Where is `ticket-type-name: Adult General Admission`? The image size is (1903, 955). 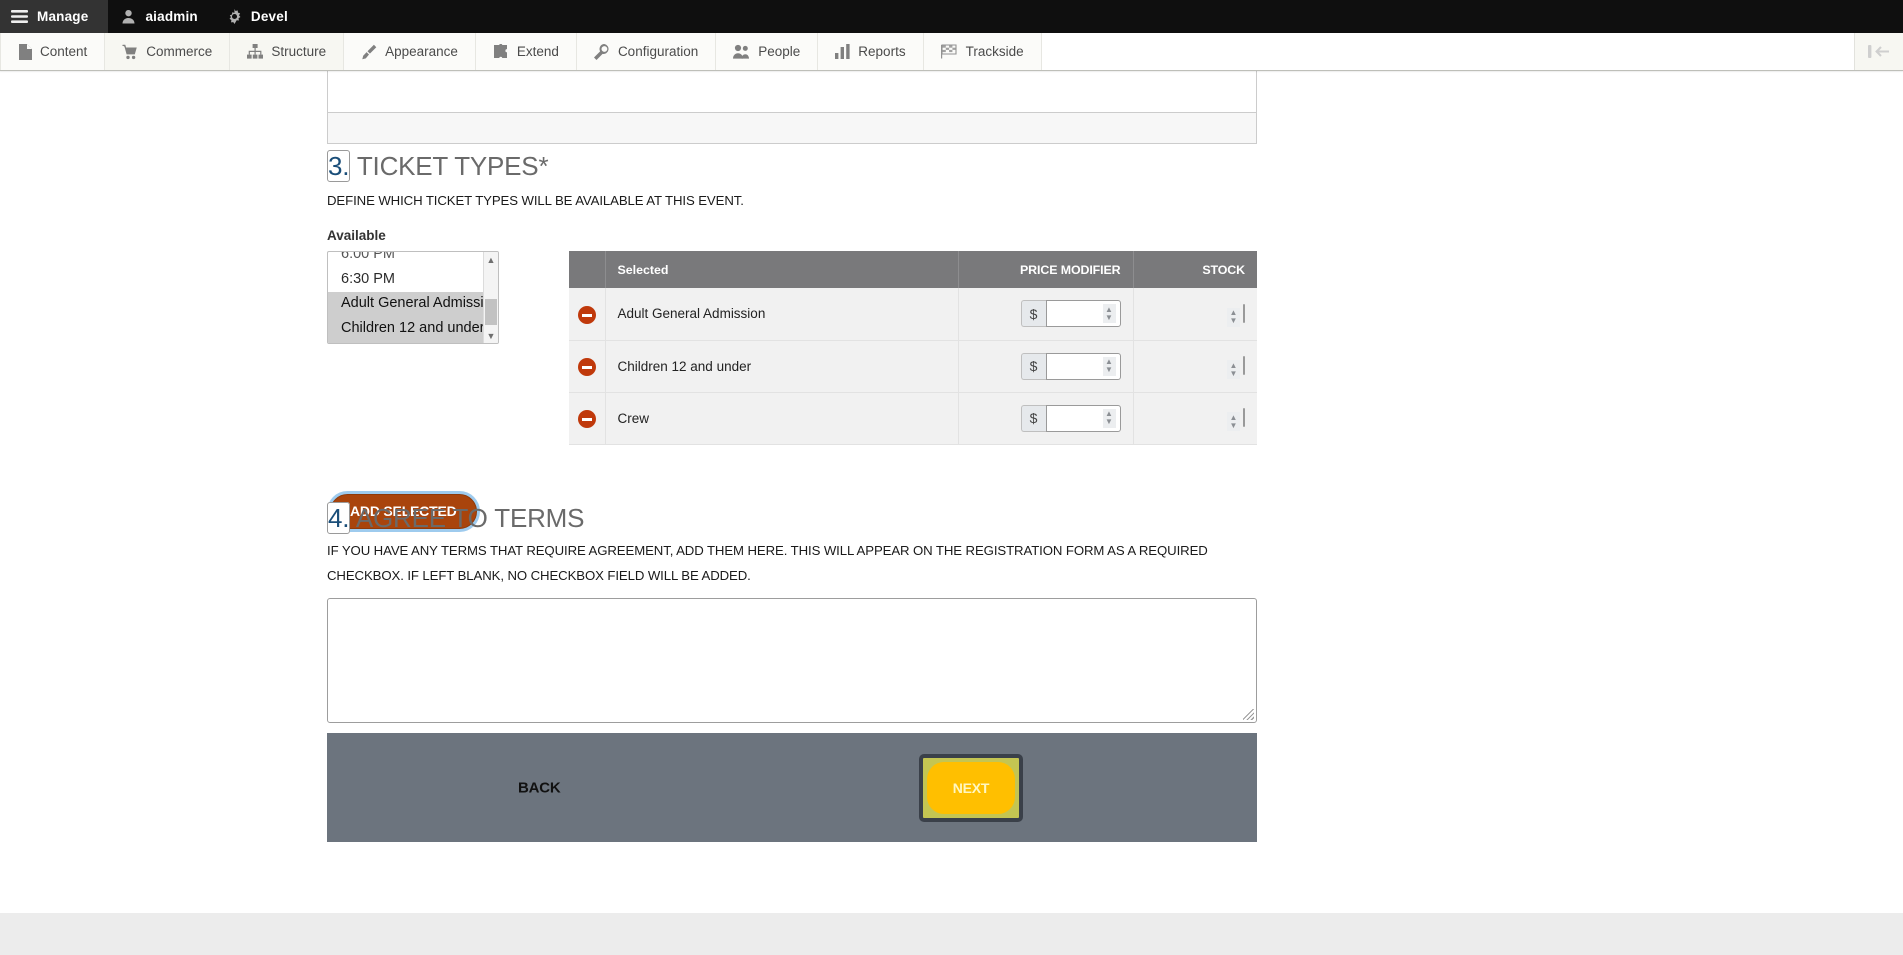 ticket-type-name: Adult General Admission is located at coordinates (782, 314).